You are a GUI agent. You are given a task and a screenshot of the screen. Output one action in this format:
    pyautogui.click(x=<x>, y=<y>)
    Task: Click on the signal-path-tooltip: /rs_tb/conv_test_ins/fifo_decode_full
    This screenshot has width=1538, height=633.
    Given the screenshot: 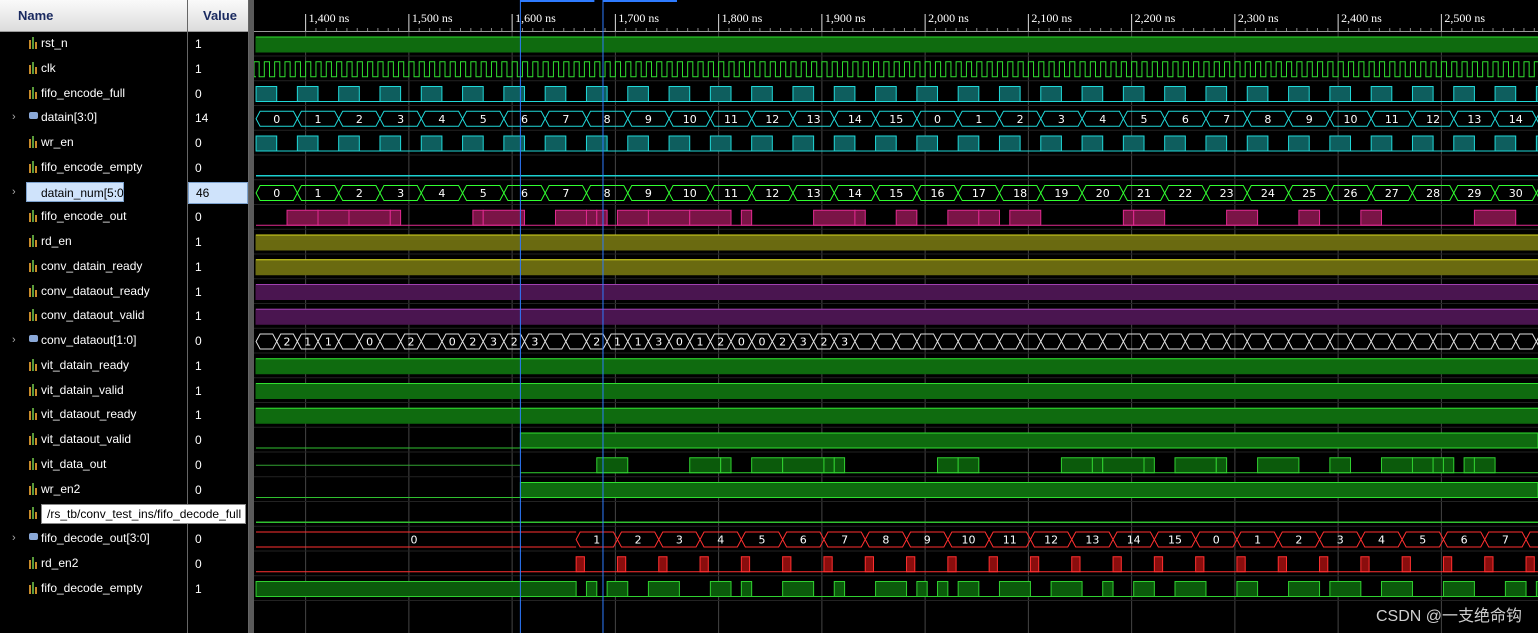 What is the action you would take?
    pyautogui.click(x=143, y=514)
    